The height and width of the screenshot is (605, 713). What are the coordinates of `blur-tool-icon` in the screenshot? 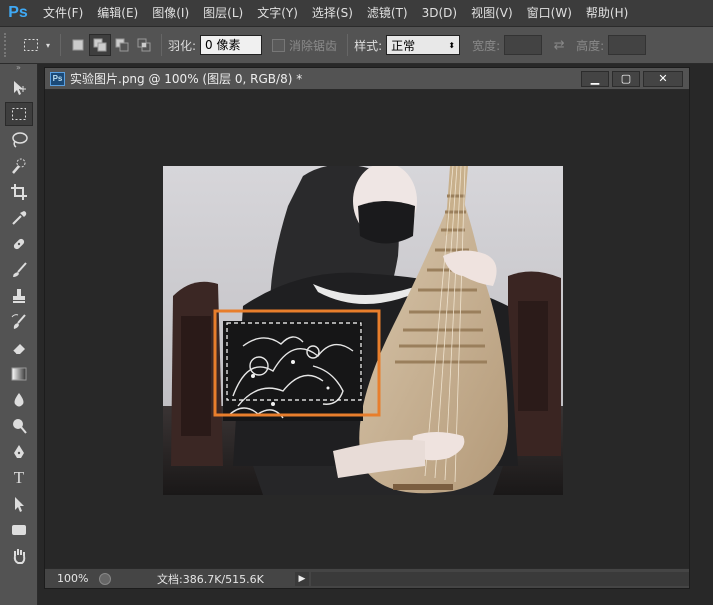 It's located at (19, 400).